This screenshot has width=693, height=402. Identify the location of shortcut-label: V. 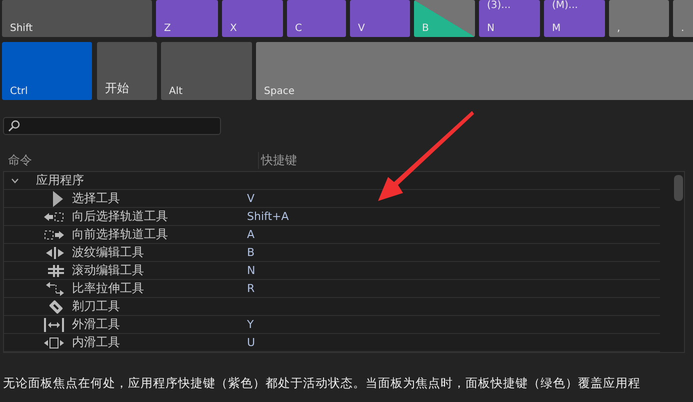
(251, 198).